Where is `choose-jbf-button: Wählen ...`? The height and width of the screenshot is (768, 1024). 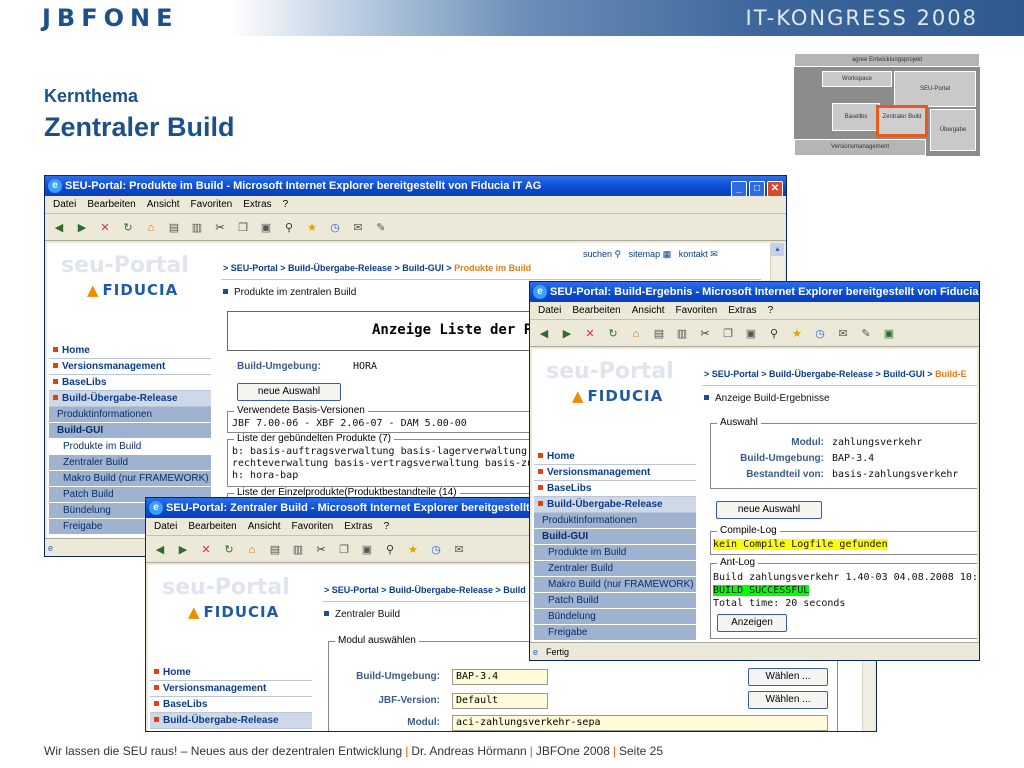 choose-jbf-button: Wählen ... is located at coordinates (788, 700).